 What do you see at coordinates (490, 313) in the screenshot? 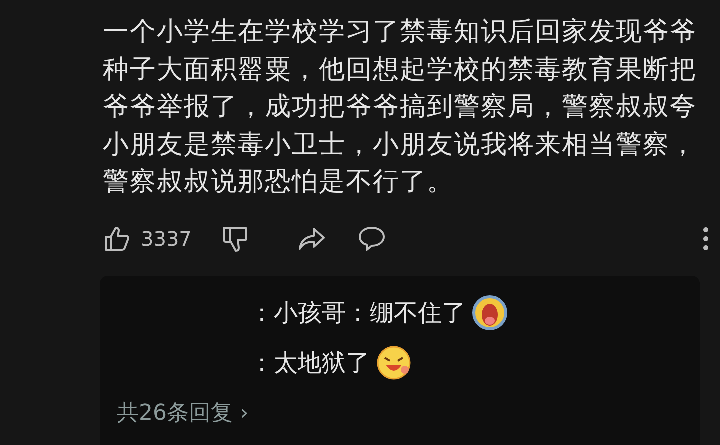
I see `crying-emoji-icon` at bounding box center [490, 313].